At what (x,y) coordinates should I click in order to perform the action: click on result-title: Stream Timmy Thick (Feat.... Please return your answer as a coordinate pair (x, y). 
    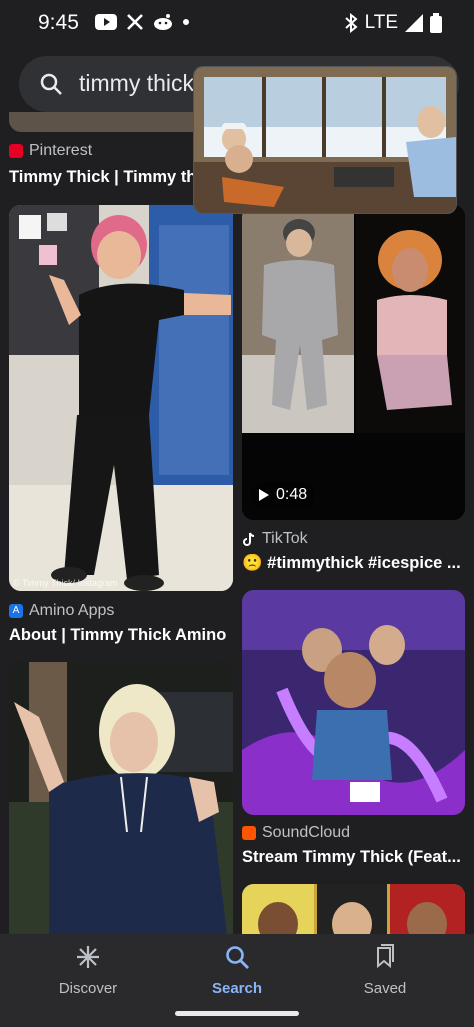
    Looking at the image, I should click on (353, 857).